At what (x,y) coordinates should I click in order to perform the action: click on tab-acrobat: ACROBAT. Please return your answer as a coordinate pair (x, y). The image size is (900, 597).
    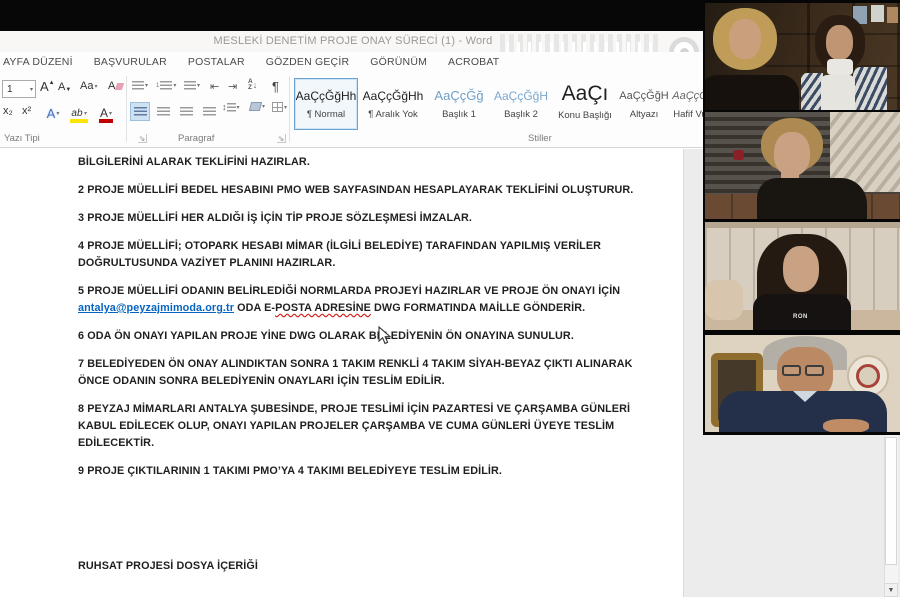
    Looking at the image, I should click on (473, 62).